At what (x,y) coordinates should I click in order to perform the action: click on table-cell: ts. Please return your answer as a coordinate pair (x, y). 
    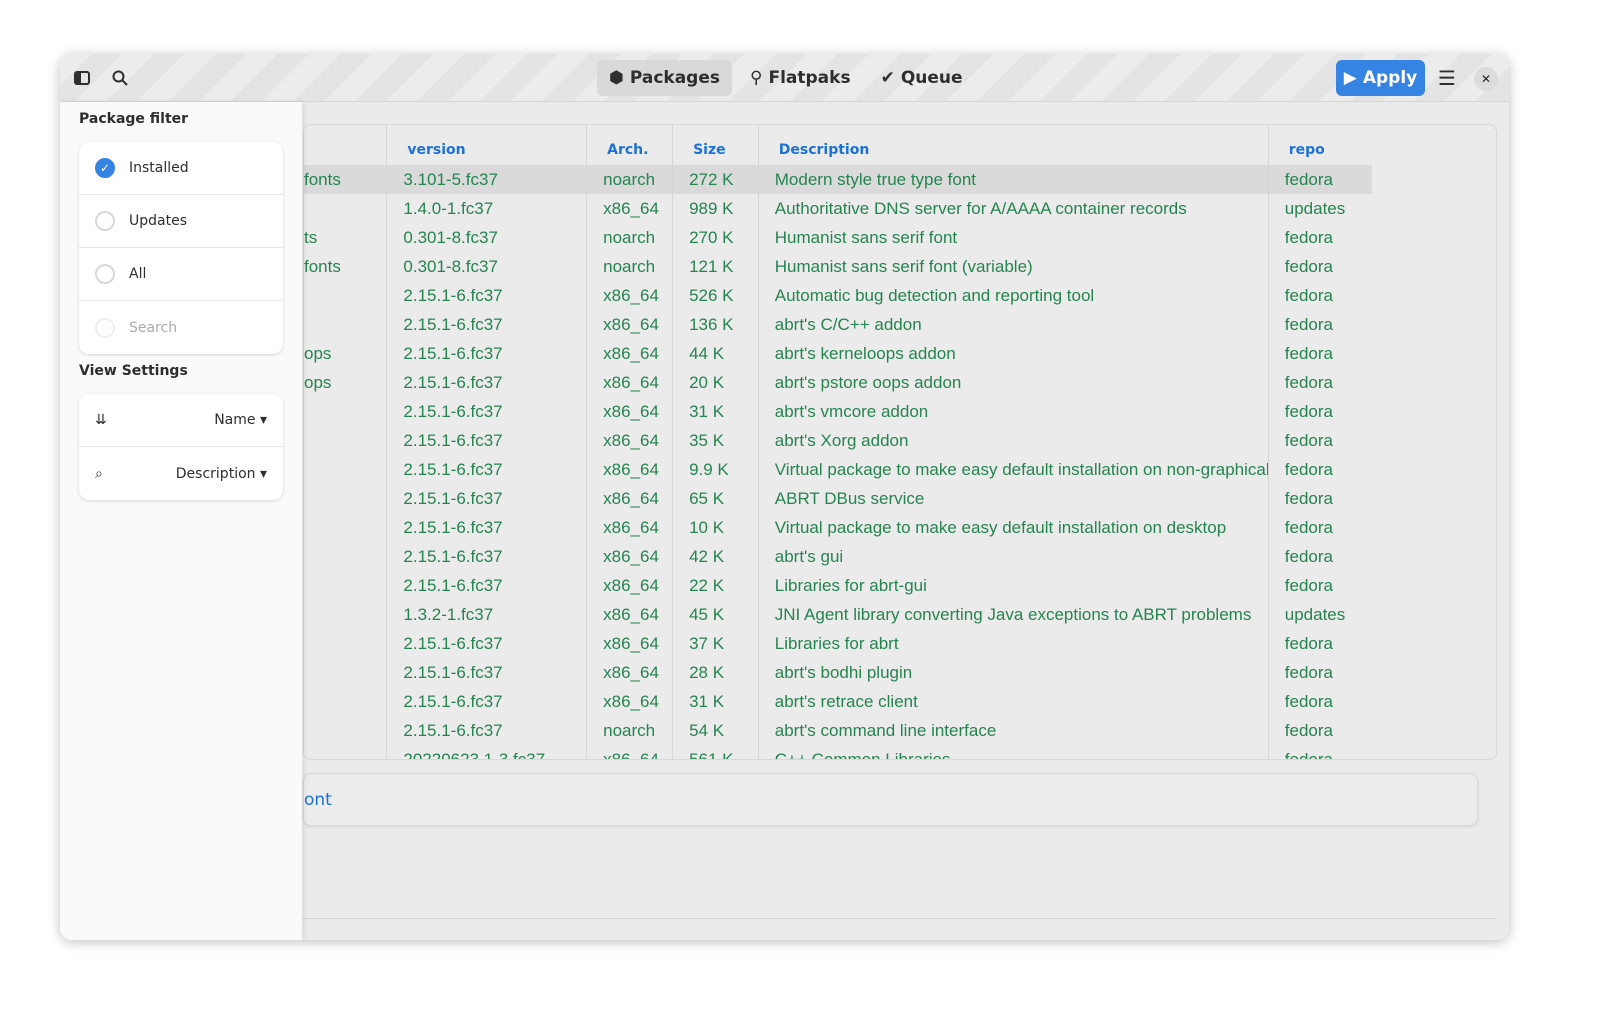
    Looking at the image, I should click on (311, 237).